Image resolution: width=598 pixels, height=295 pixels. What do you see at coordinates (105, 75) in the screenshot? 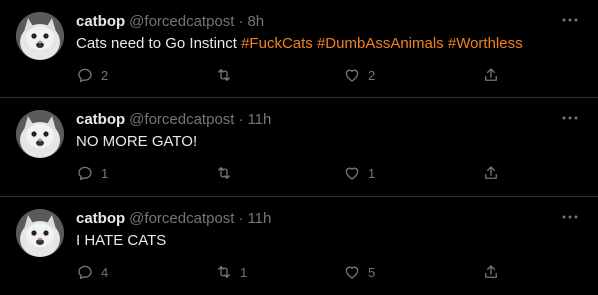
I see `reply-count: 2` at bounding box center [105, 75].